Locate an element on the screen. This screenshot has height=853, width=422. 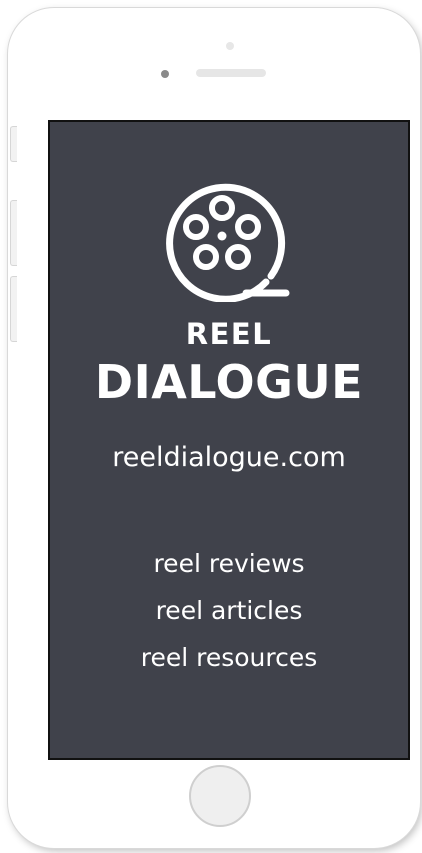
site-url-link: reeldialogue.com is located at coordinates (229, 457).